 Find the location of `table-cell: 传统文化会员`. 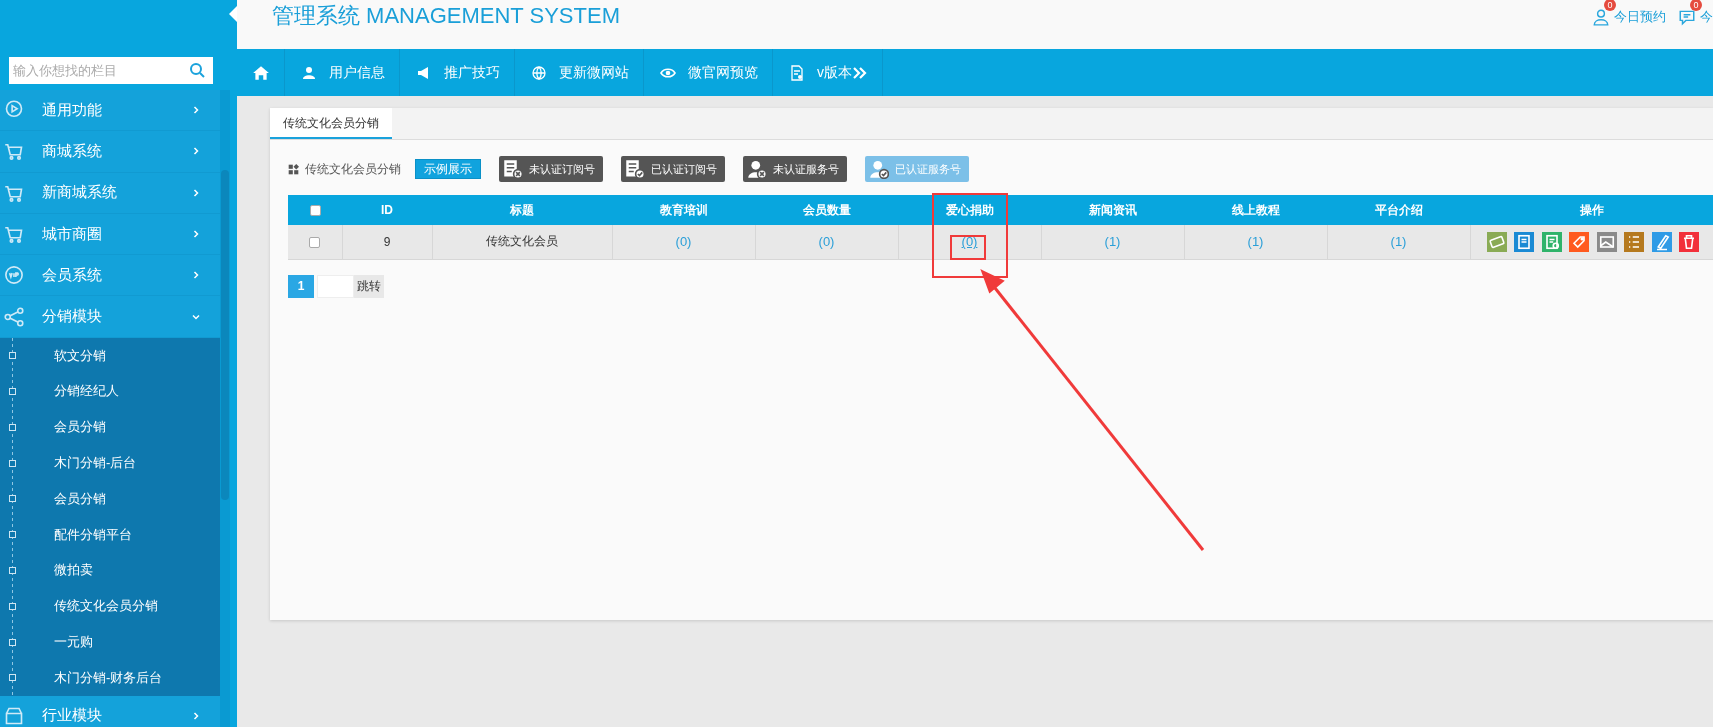

table-cell: 传统文化会员 is located at coordinates (522, 241).